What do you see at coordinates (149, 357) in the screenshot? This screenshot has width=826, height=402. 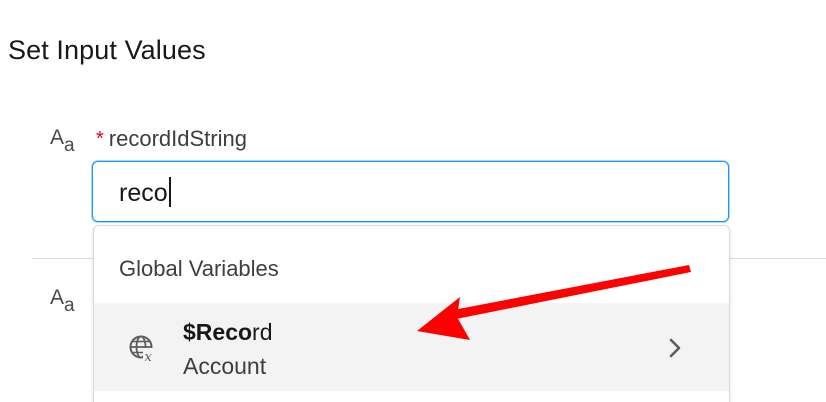 I see `svg-text: x` at bounding box center [149, 357].